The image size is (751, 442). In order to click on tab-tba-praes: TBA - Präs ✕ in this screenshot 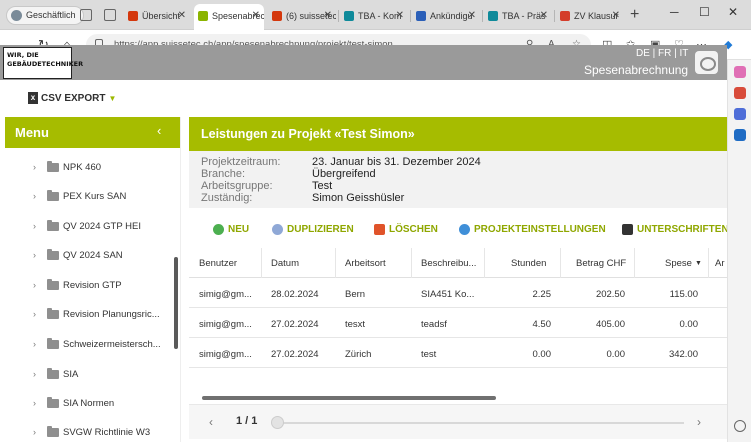, I will do `click(518, 16)`.